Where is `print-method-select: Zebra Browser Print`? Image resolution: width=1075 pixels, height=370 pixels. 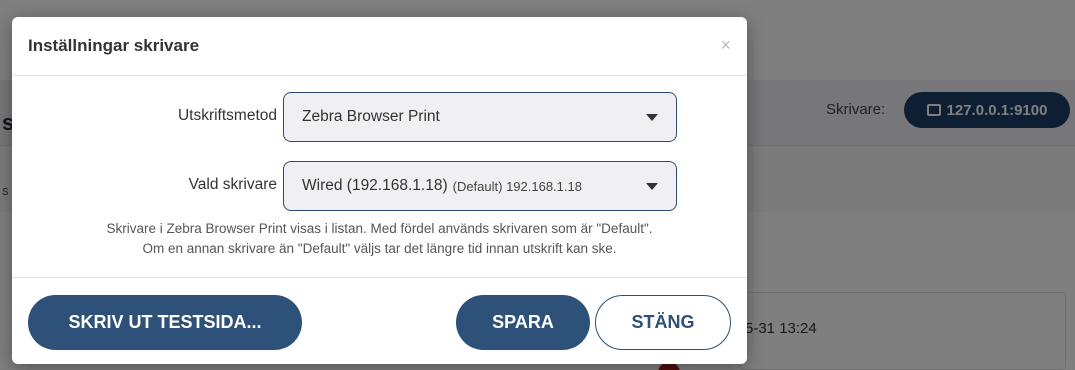
print-method-select: Zebra Browser Print is located at coordinates (480, 117).